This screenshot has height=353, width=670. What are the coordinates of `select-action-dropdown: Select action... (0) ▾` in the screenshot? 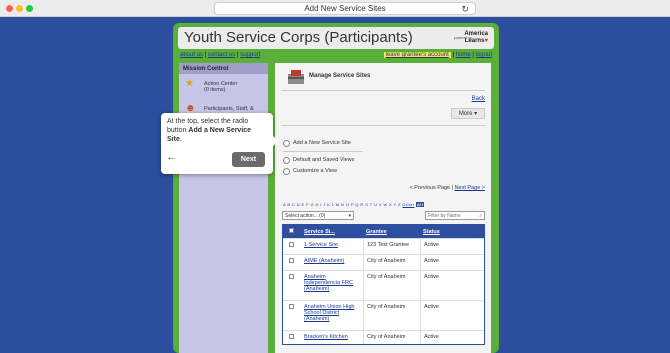 It's located at (318, 215).